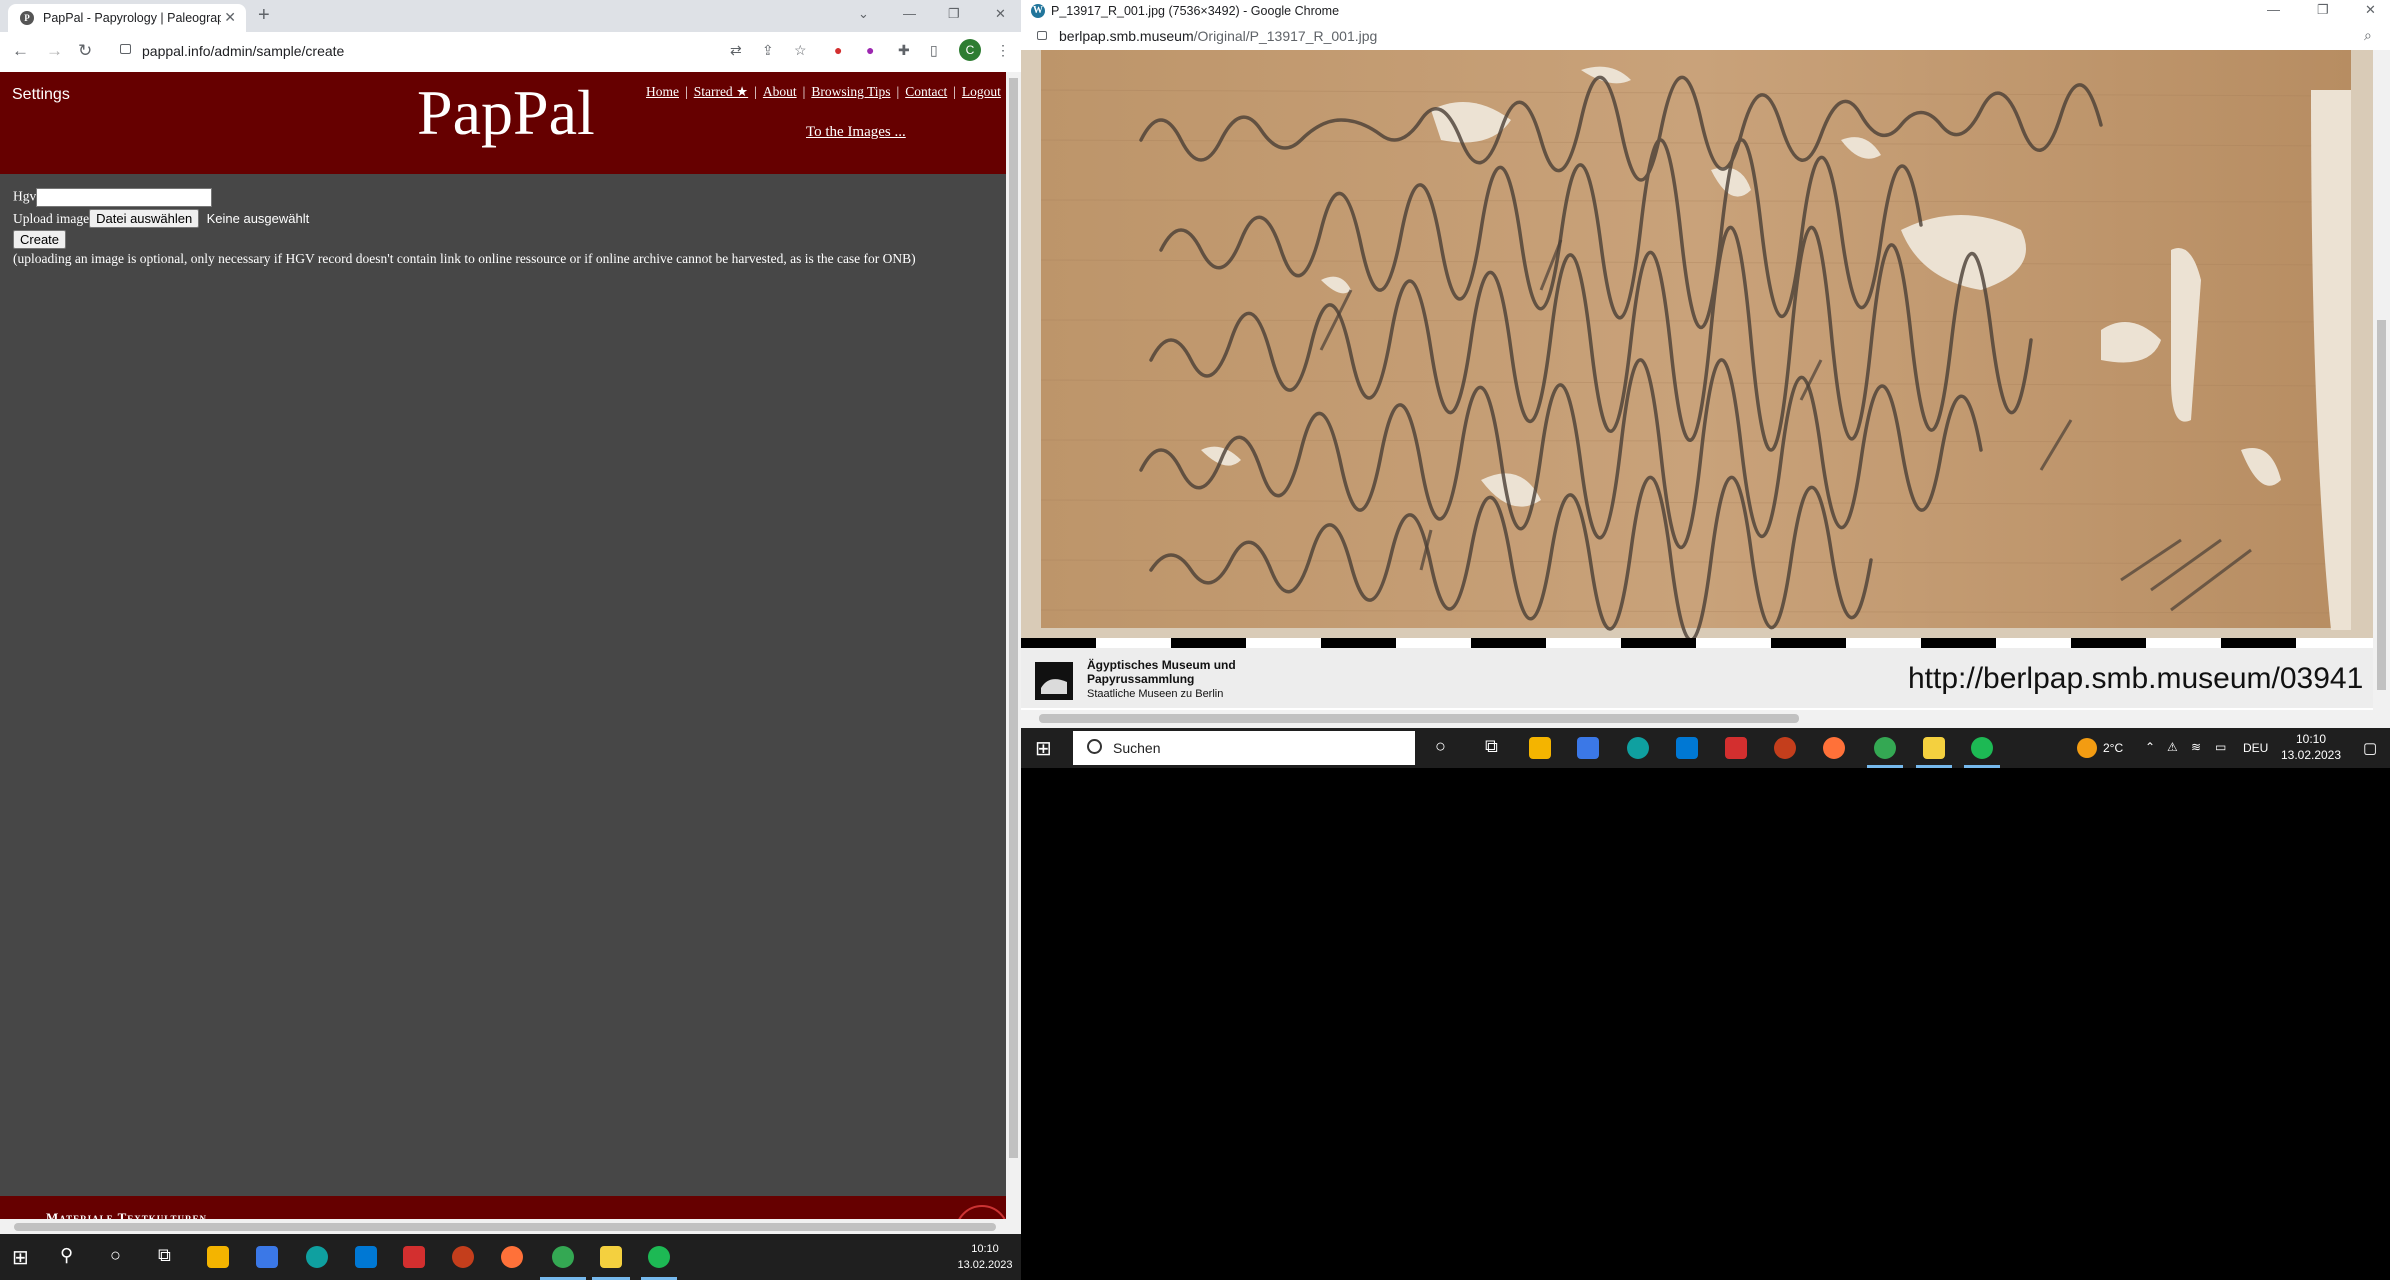  I want to click on hgv-input, so click(124, 197).